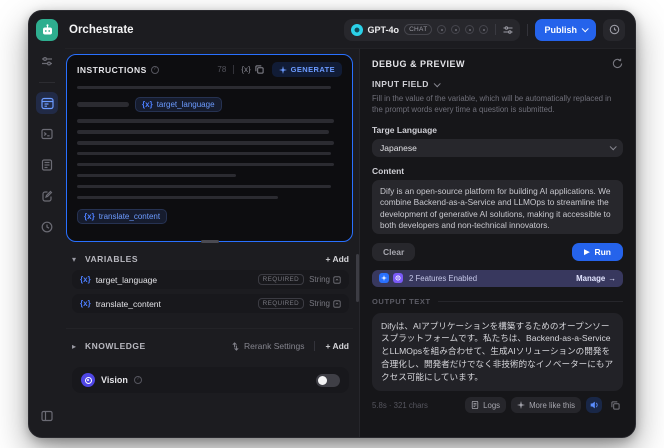 This screenshot has width=664, height=448. I want to click on vision-icon, so click(88, 380).